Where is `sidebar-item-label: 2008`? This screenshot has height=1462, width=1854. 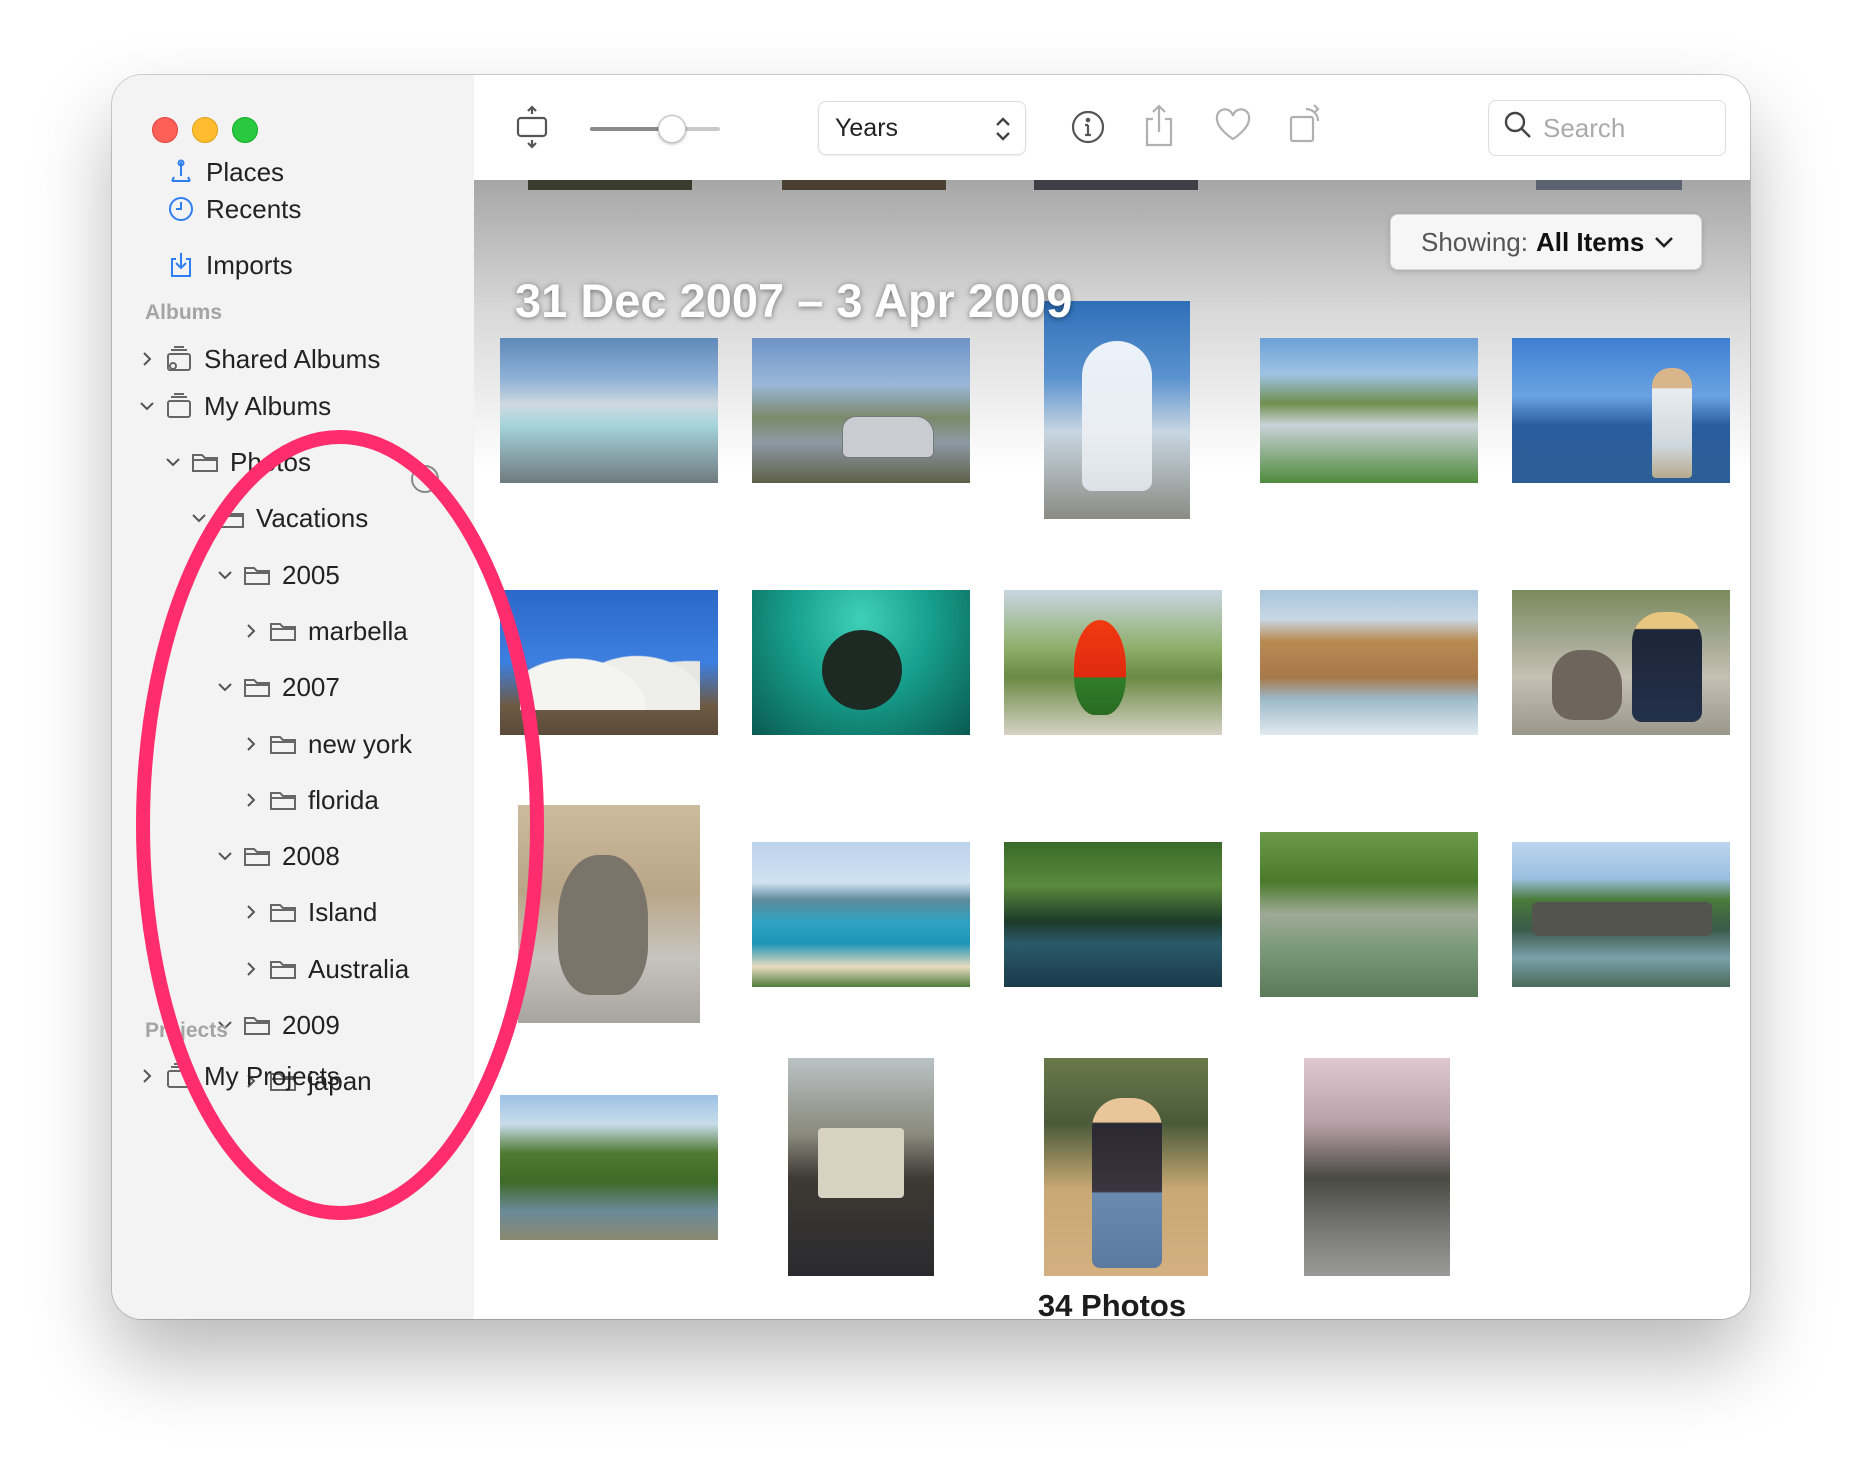
sidebar-item-label: 2008 is located at coordinates (311, 855).